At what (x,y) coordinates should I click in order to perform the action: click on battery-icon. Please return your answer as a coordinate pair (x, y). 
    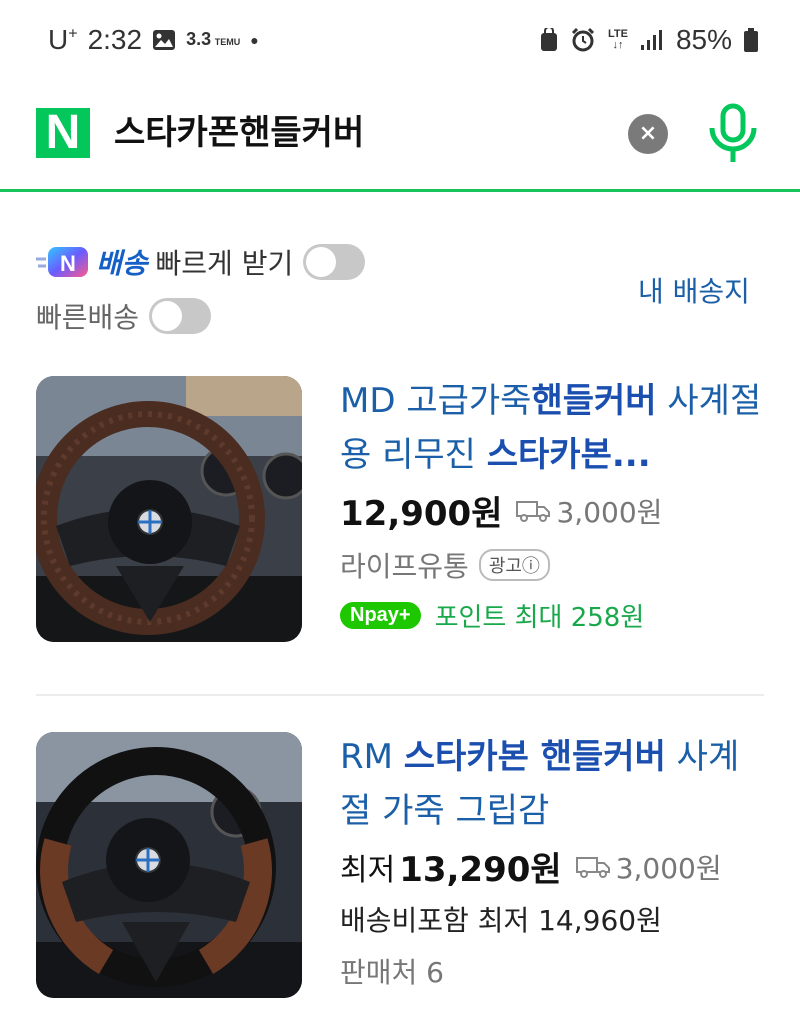
    Looking at the image, I should click on (751, 40).